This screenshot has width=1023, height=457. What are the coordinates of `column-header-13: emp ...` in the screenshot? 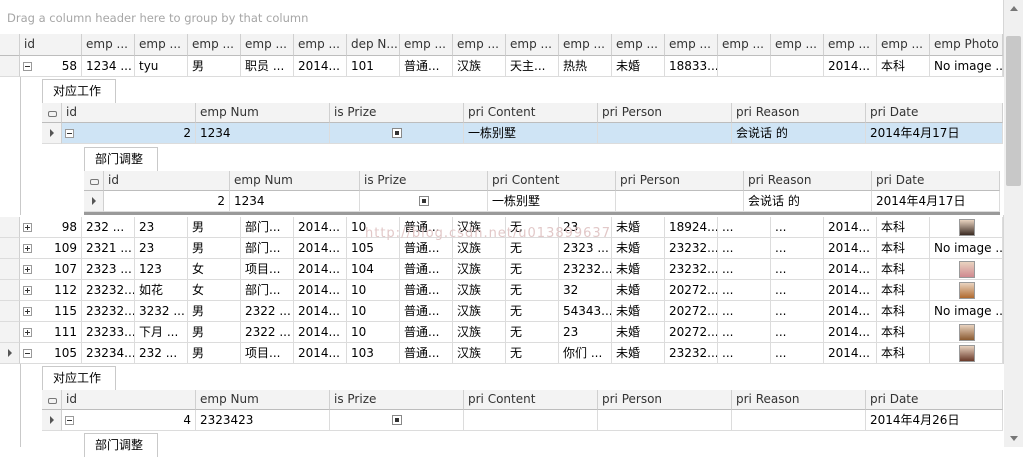 It's located at (744, 45).